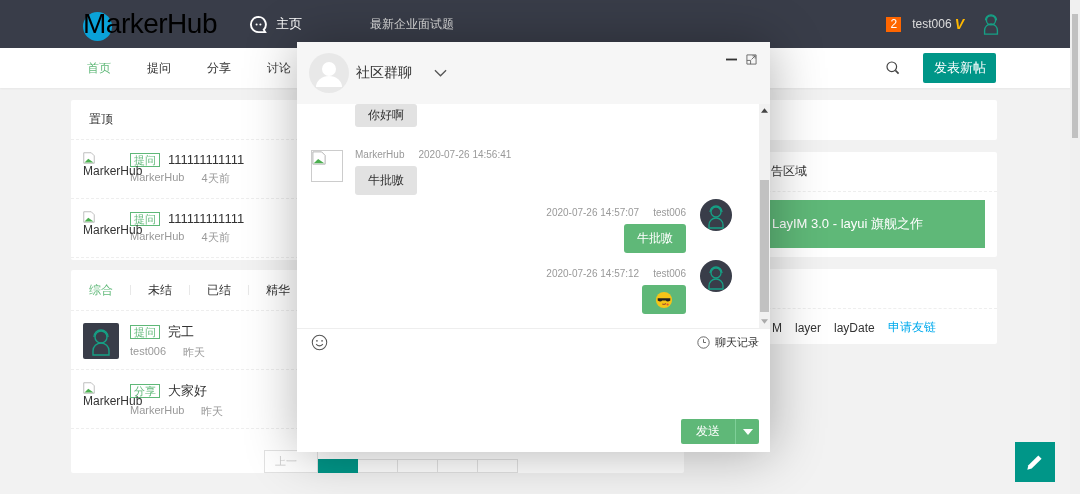 The width and height of the screenshot is (1080, 494). What do you see at coordinates (384, 73) in the screenshot?
I see `chat-title: 社区群聊` at bounding box center [384, 73].